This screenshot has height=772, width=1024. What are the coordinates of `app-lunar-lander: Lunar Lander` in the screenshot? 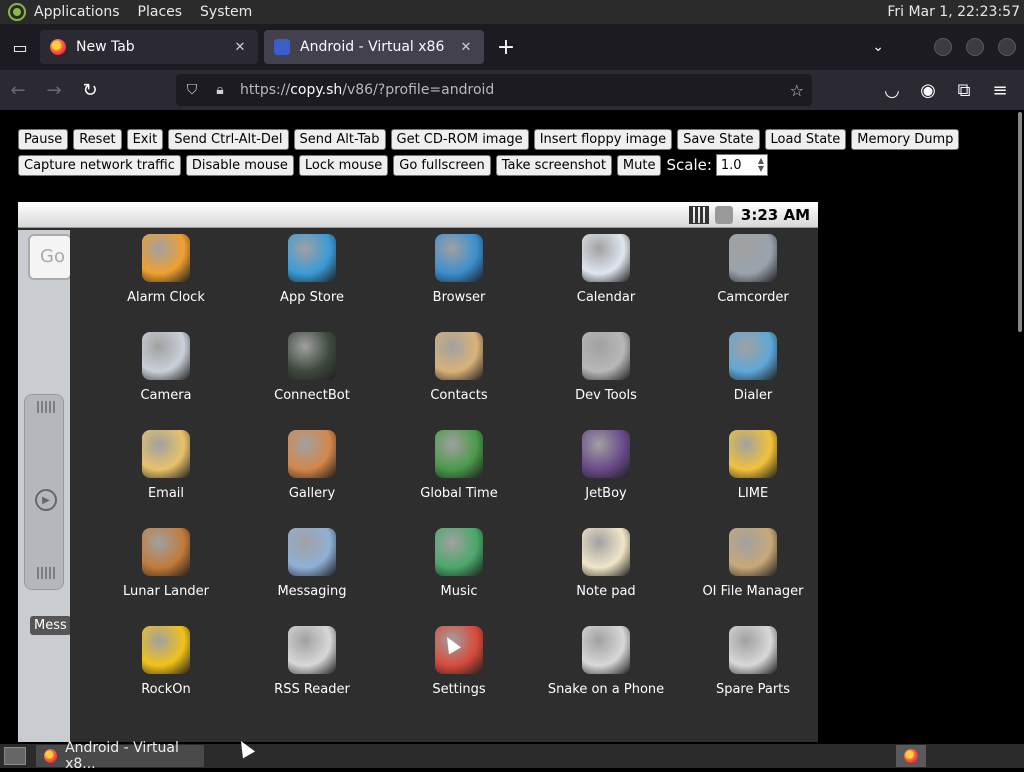 It's located at (166, 573).